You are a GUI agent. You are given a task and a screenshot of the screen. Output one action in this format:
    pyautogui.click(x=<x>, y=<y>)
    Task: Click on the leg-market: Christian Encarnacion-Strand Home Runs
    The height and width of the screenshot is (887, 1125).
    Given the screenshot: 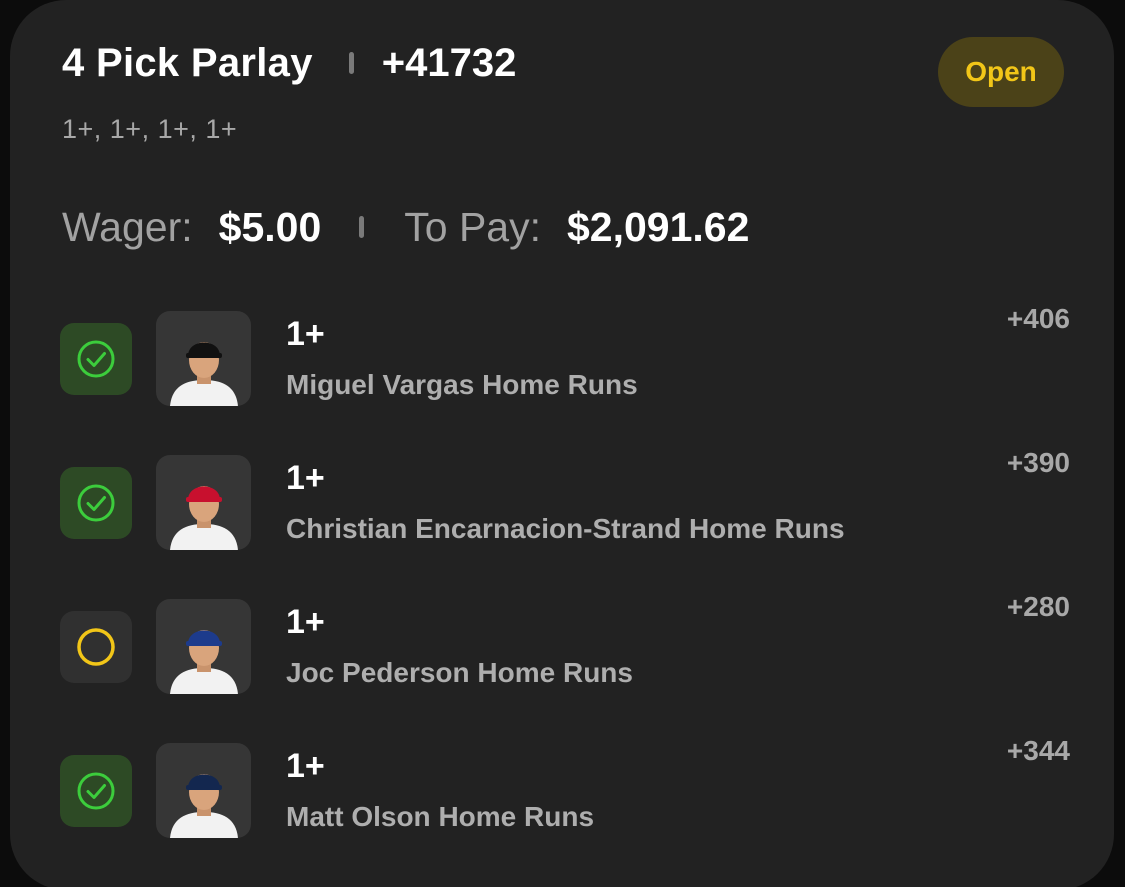 What is the action you would take?
    pyautogui.click(x=565, y=528)
    